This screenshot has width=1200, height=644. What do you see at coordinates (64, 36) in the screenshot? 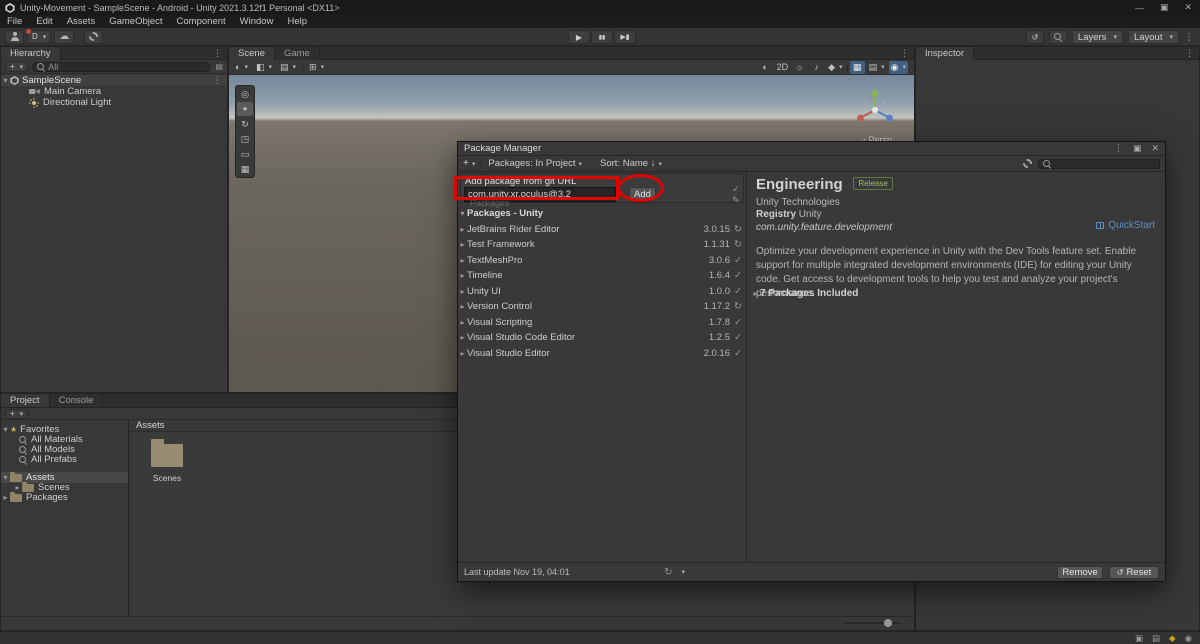
I see `cloud-button: ☁` at bounding box center [64, 36].